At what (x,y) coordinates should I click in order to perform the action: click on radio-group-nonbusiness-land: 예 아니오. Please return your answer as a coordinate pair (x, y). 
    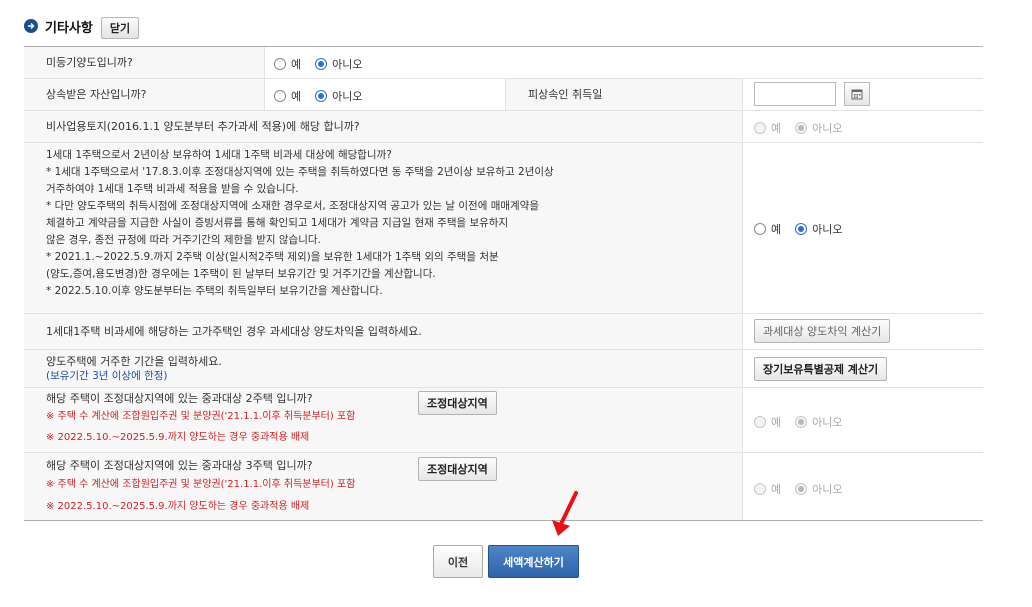
    Looking at the image, I should click on (805, 128).